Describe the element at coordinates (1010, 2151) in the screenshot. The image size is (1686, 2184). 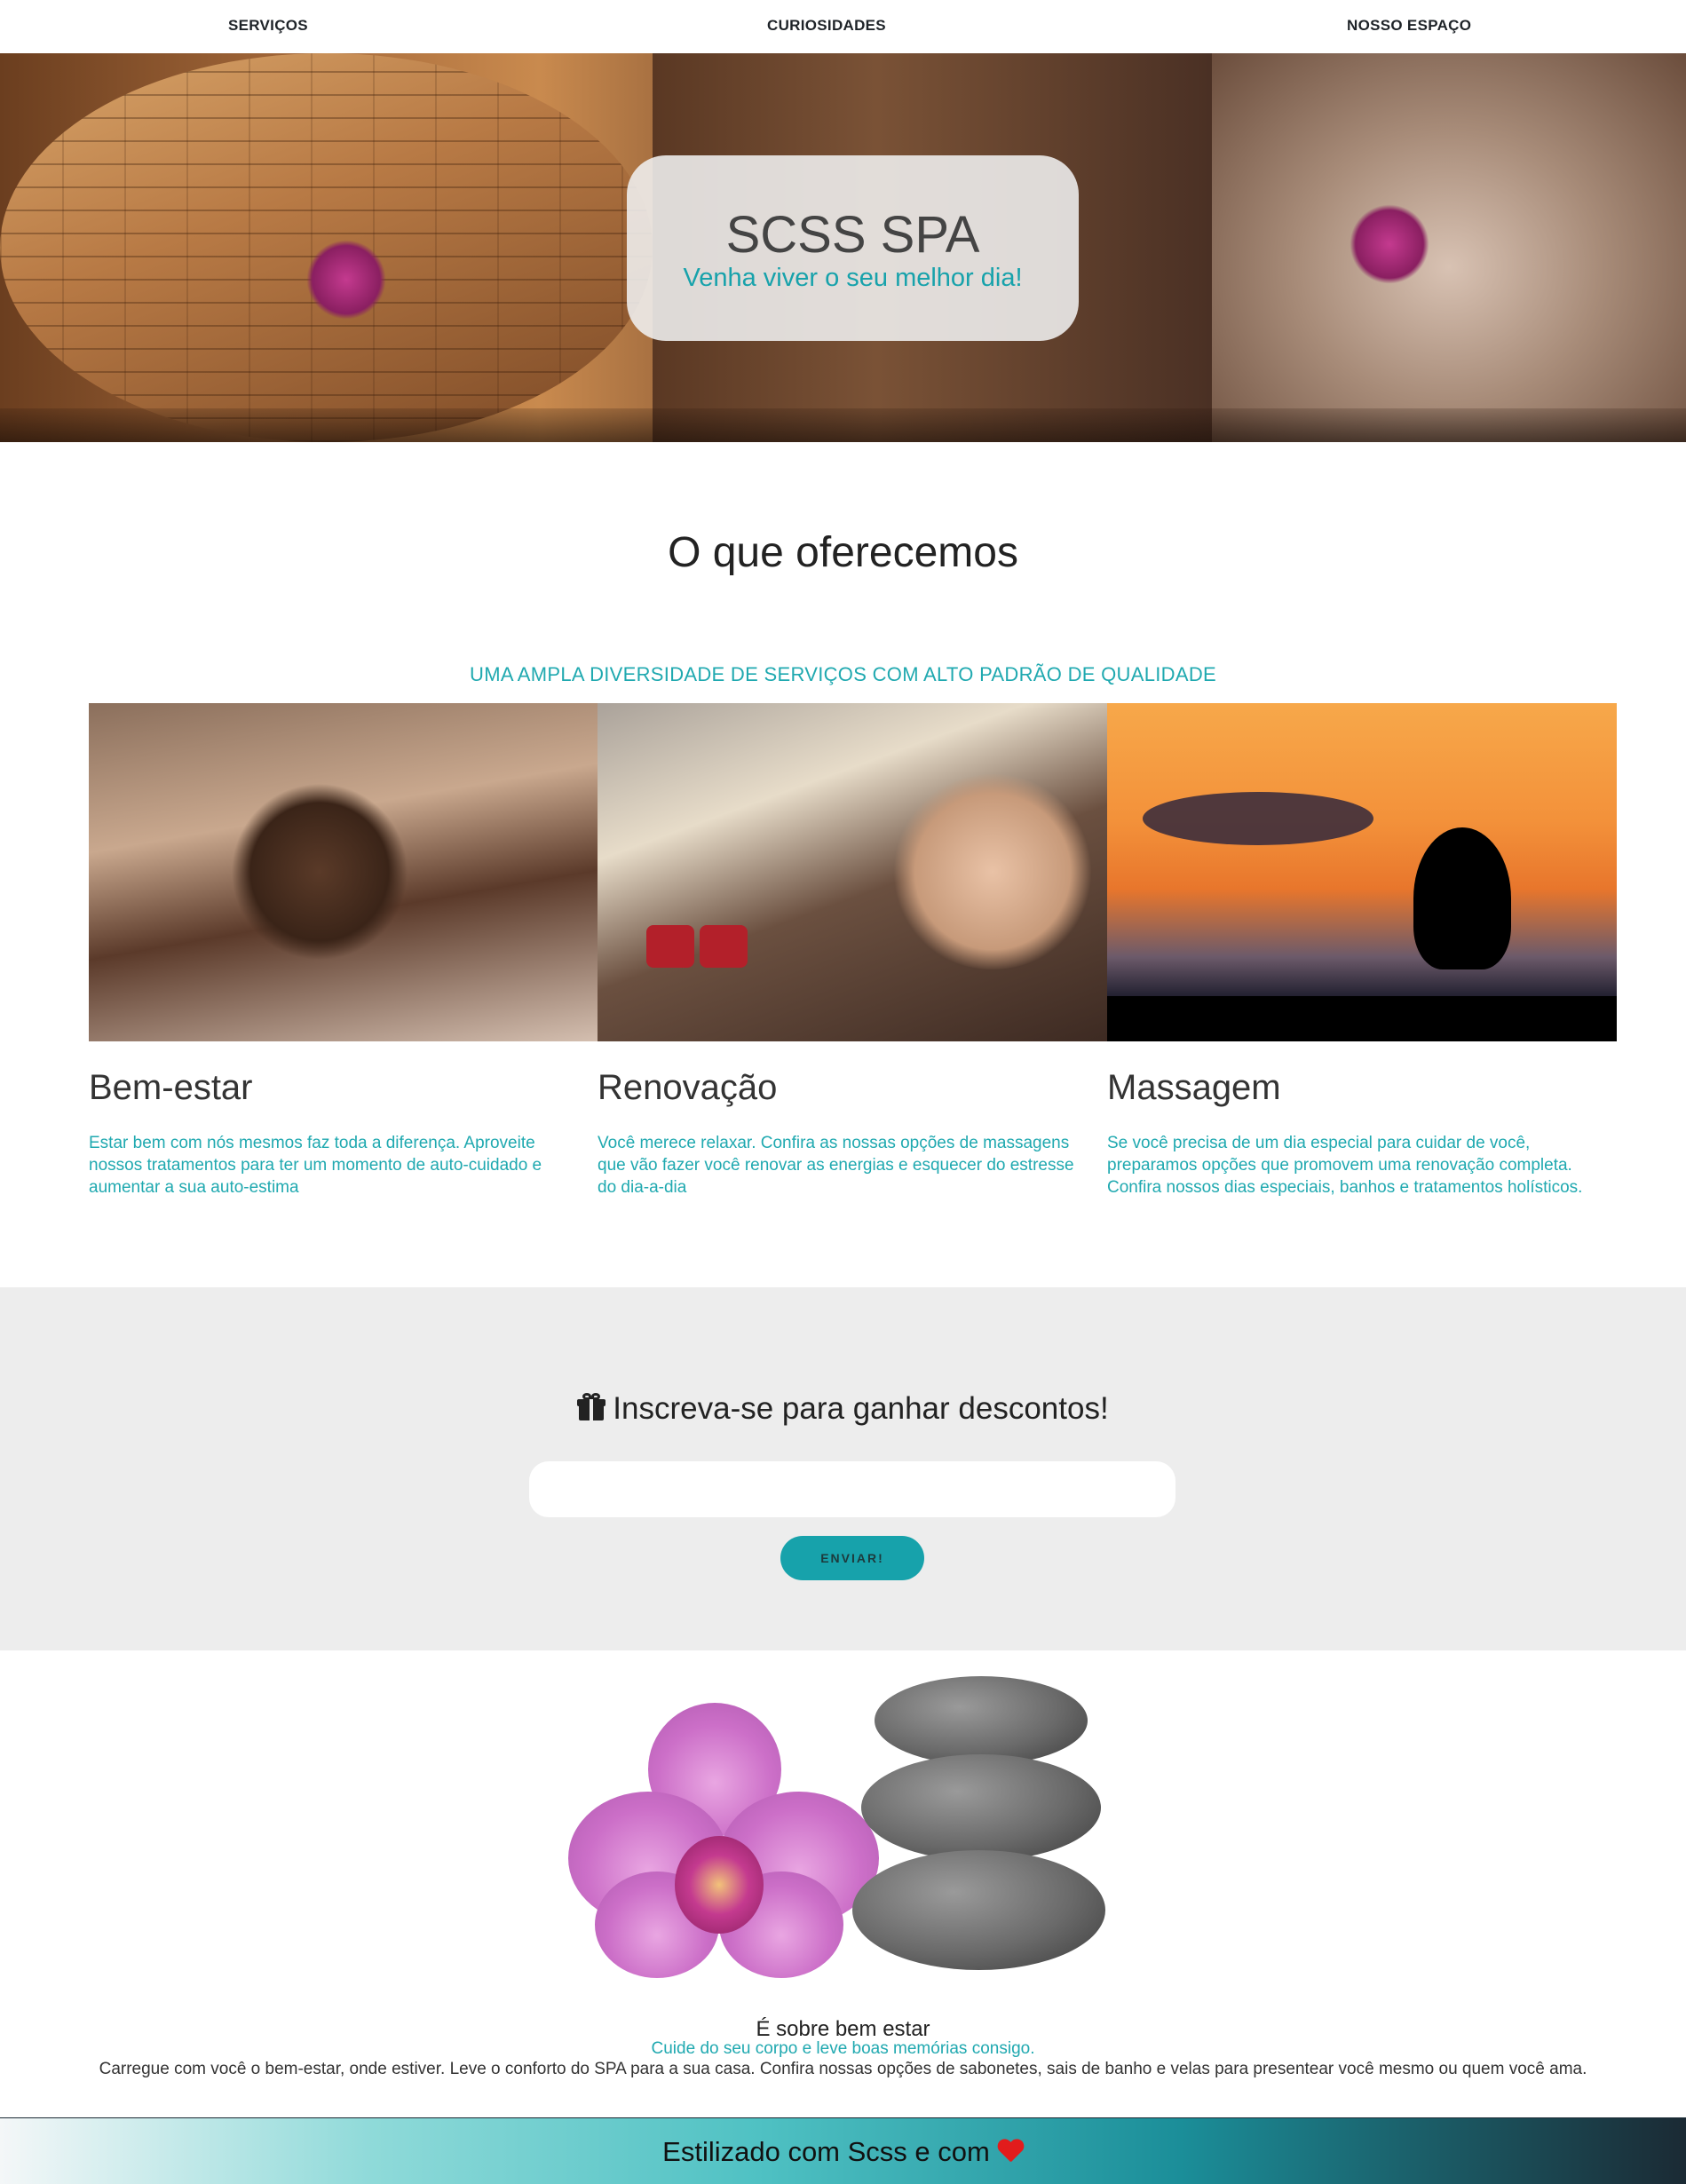
I see `heart-icon` at that location.